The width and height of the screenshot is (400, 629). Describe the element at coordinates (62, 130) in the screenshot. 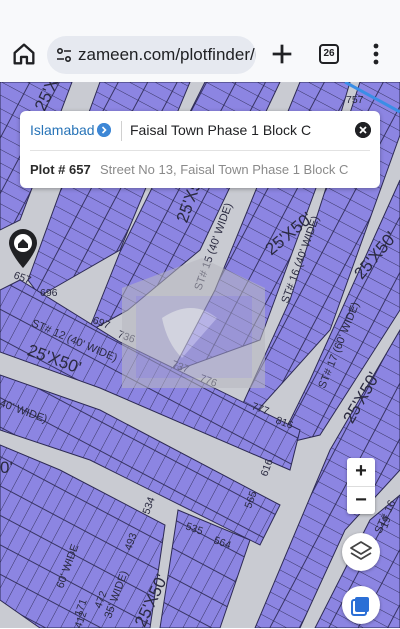

I see `city-selector: Islamabad` at that location.